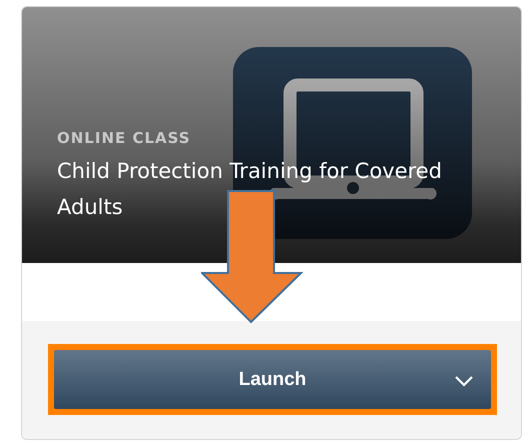  I want to click on launch-button: Launch, so click(272, 379).